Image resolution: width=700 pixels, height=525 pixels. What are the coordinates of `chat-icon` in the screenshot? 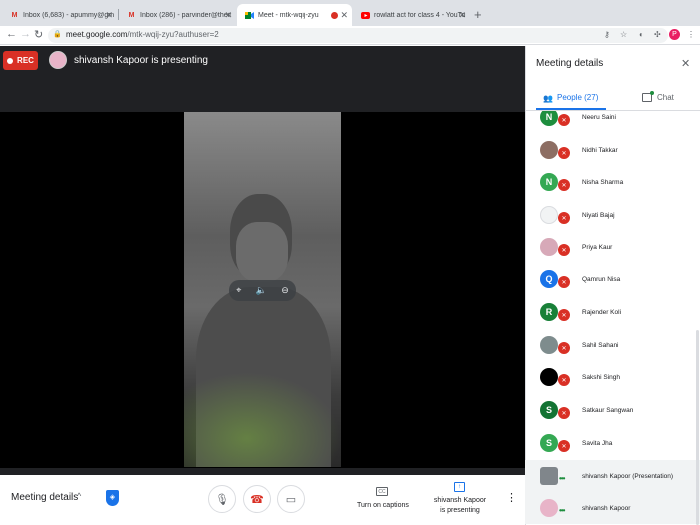 It's located at (648, 96).